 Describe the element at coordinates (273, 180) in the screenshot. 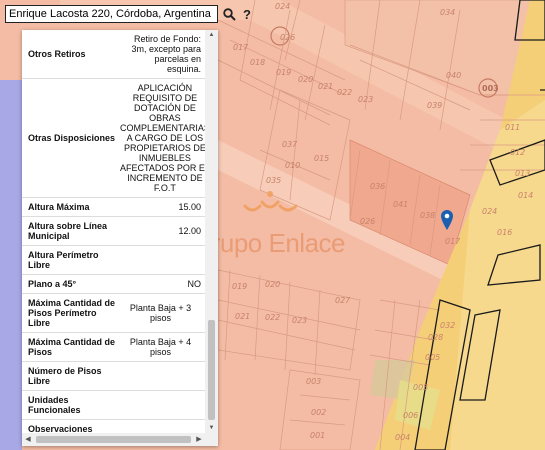

I see `parcel-label: 035` at that location.